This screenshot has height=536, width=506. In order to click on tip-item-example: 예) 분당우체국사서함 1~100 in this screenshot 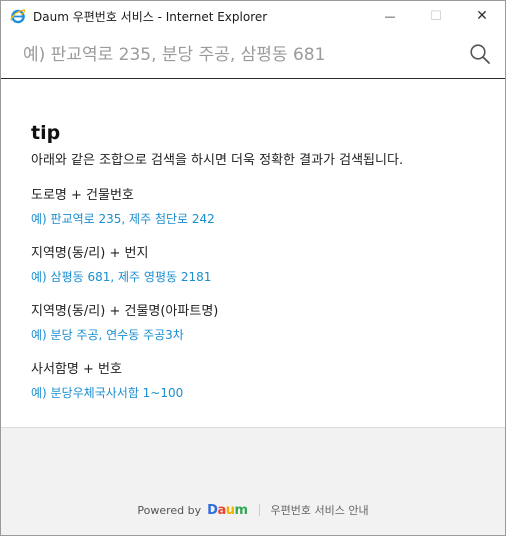, I will do `click(107, 393)`.